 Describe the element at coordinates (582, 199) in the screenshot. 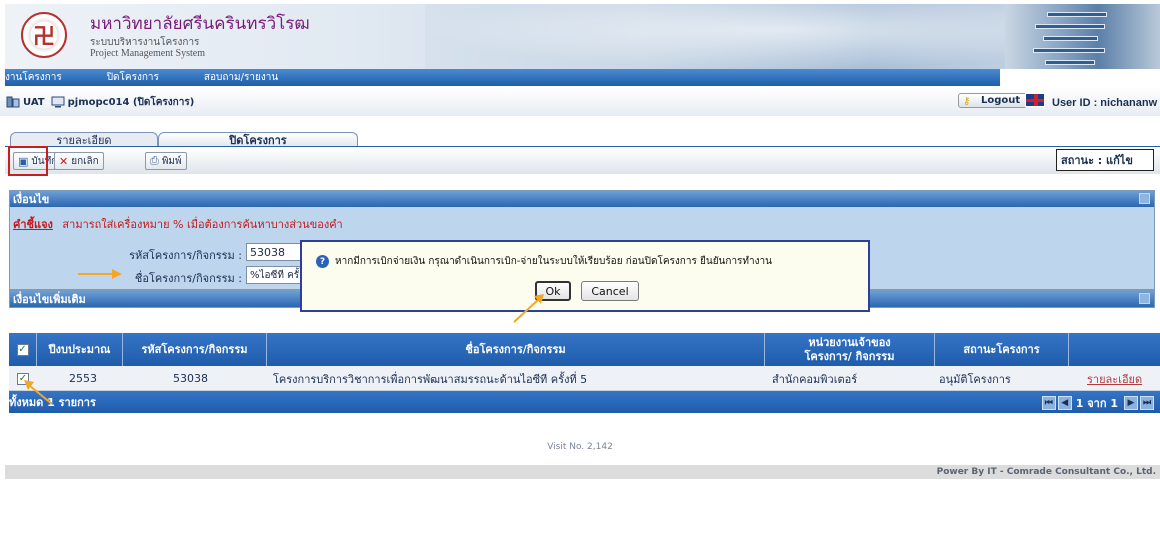

I see `conditions-header: เงื่อนไข` at that location.